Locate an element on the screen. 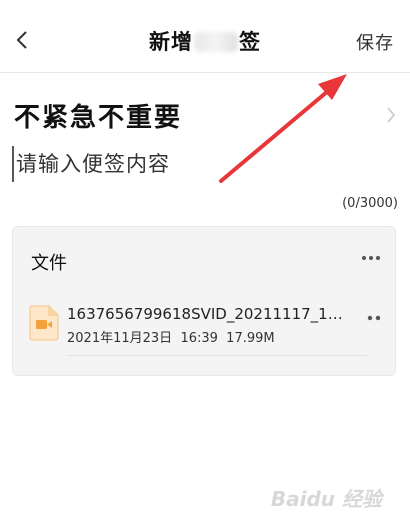 Image resolution: width=410 pixels, height=526 pixels. divider is located at coordinates (217, 355).